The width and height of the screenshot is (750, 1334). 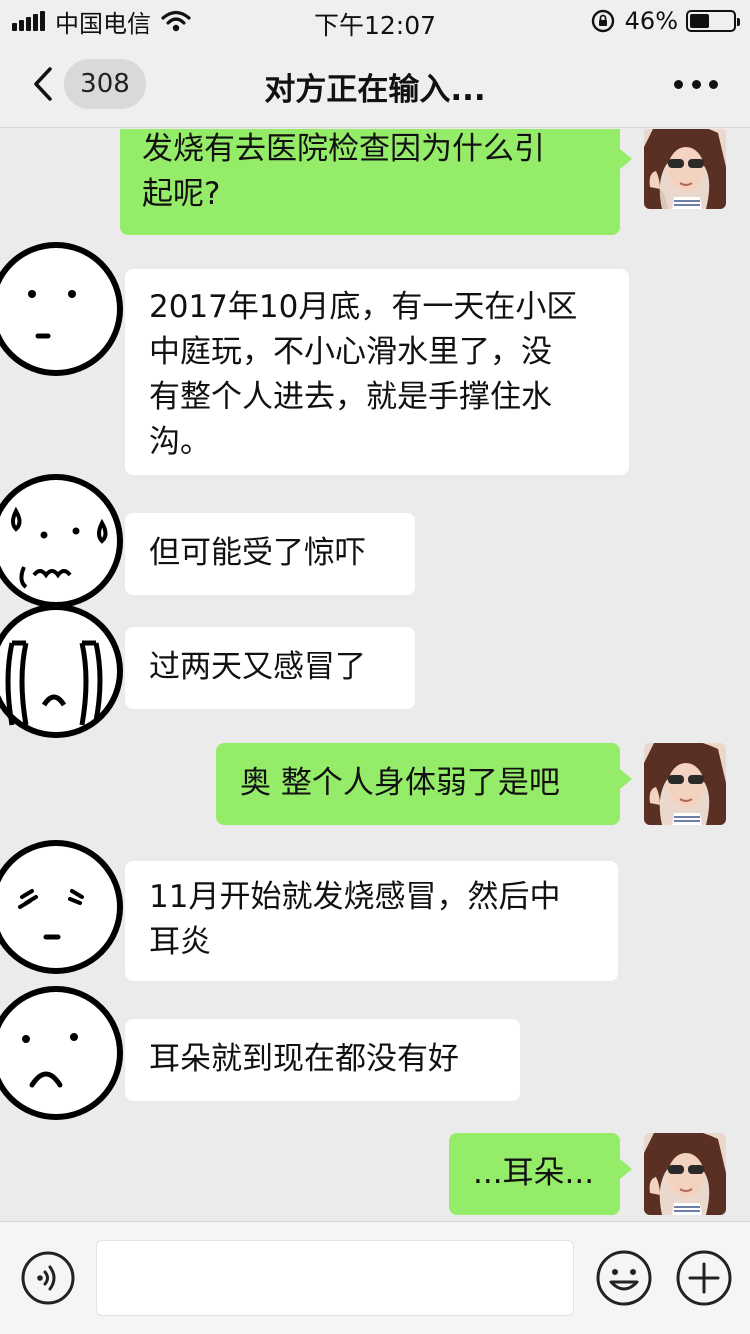 I want to click on my-message-bubble: 奥 整个人身体弱了是吧, so click(x=424, y=784).